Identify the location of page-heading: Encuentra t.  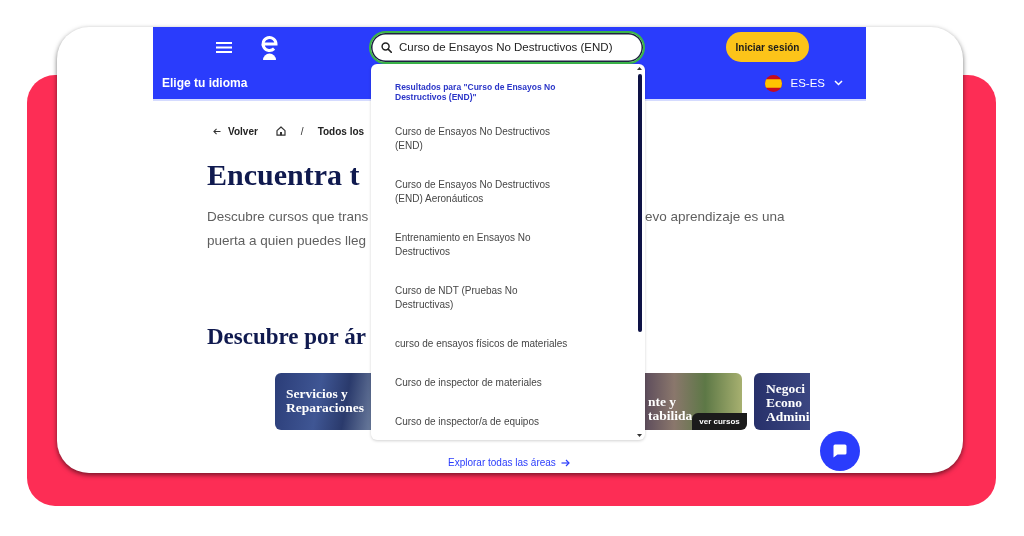
(283, 175).